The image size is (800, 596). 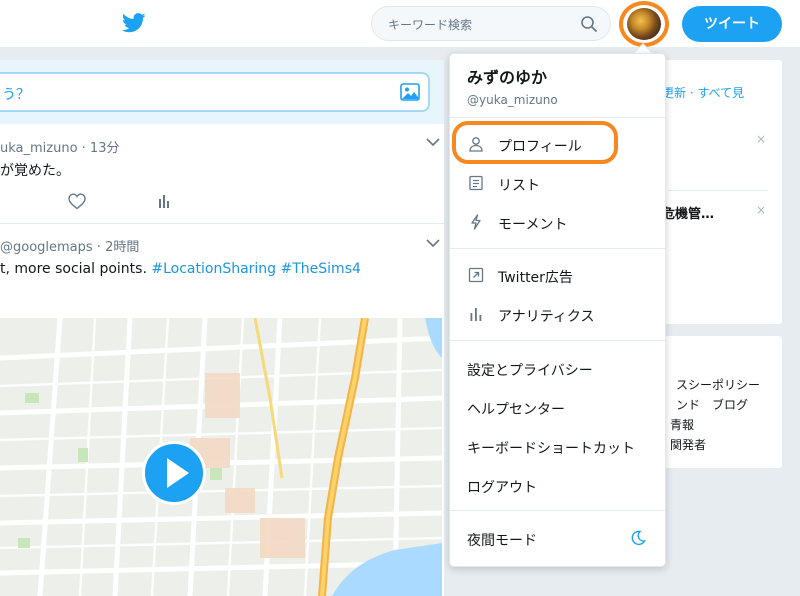 What do you see at coordinates (502, 541) in the screenshot?
I see `menu-item-label: 夜間モード` at bounding box center [502, 541].